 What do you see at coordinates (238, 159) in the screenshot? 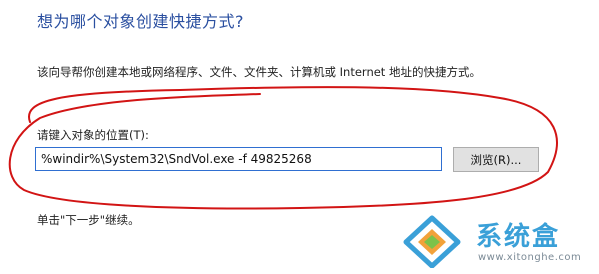
I see `location-input` at bounding box center [238, 159].